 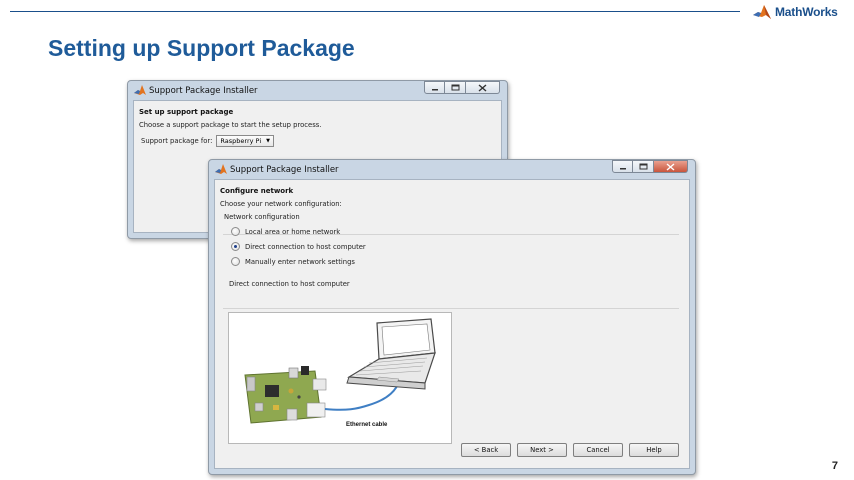 What do you see at coordinates (235, 246) in the screenshot?
I see `radio-button-selected` at bounding box center [235, 246].